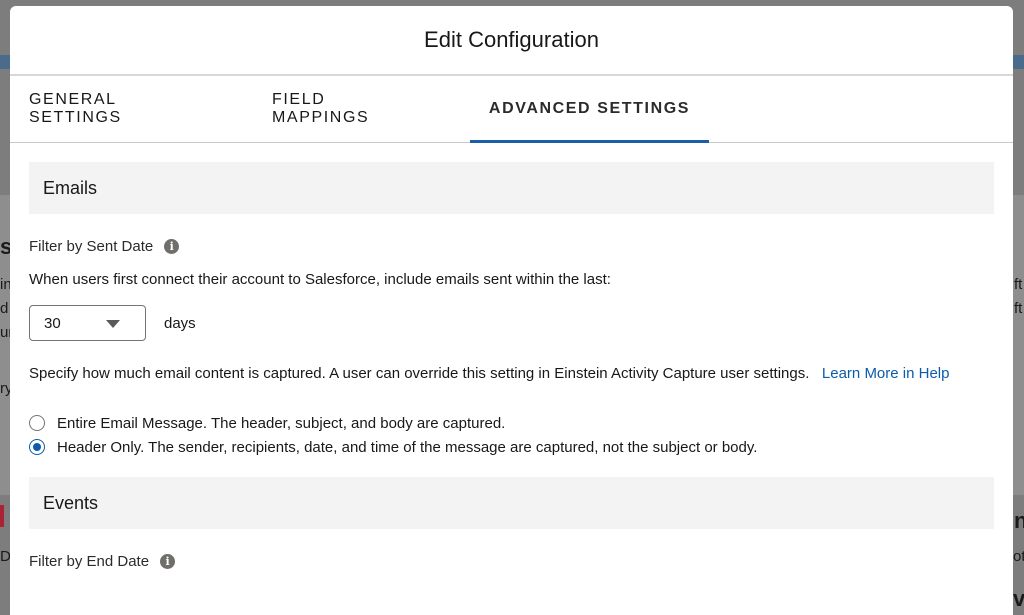 The width and height of the screenshot is (1024, 615). Describe the element at coordinates (589, 109) in the screenshot. I see `tab-advanced-settings: ADVANCED SETTINGS` at that location.